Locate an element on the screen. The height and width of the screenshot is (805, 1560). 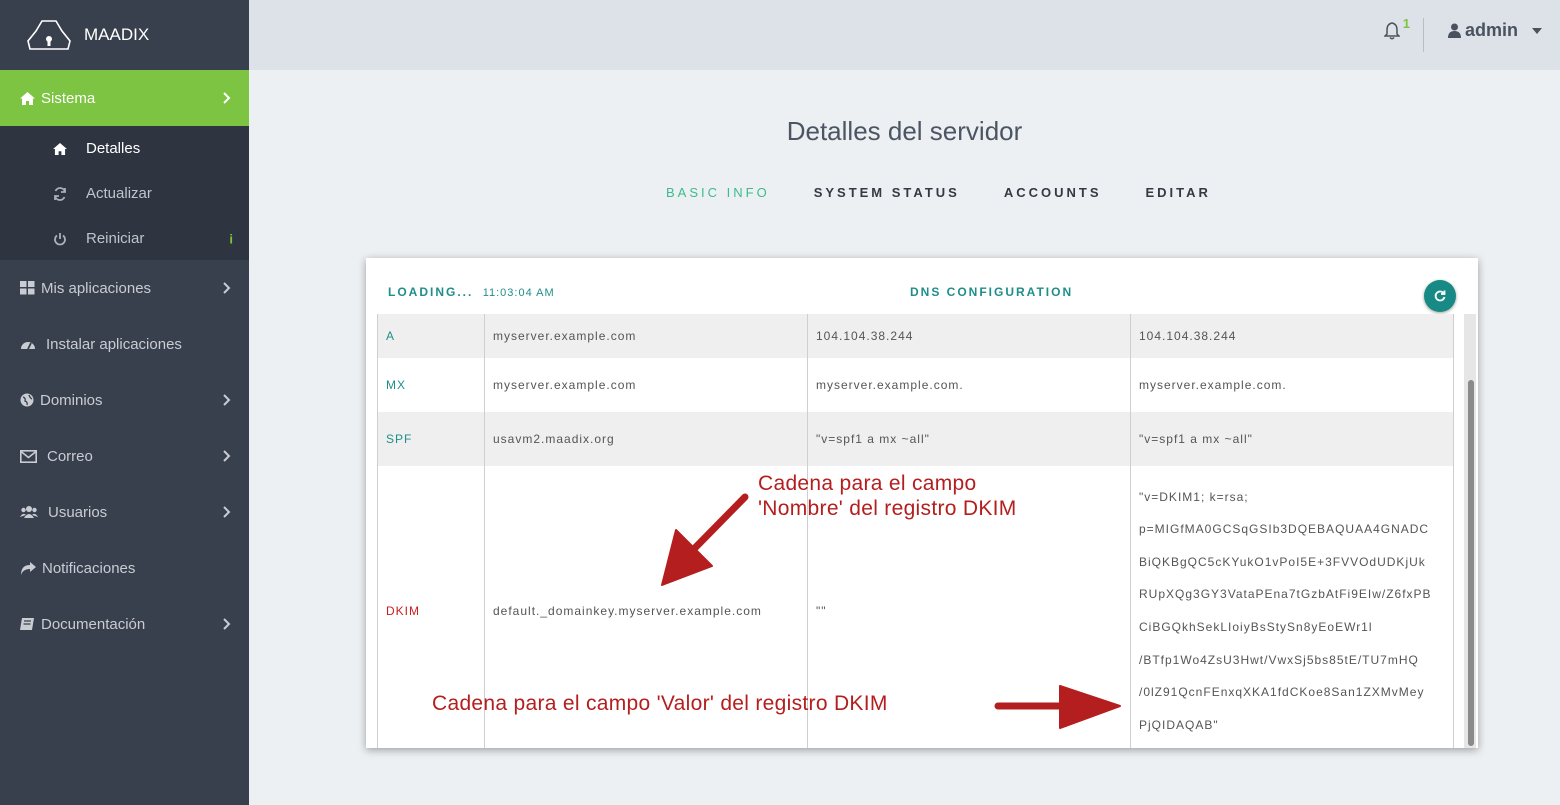
dkim-value-line: BiQKBgQC5cKYukO1vPoI5E+3FVVOdUDKjUk is located at coordinates (1282, 561).